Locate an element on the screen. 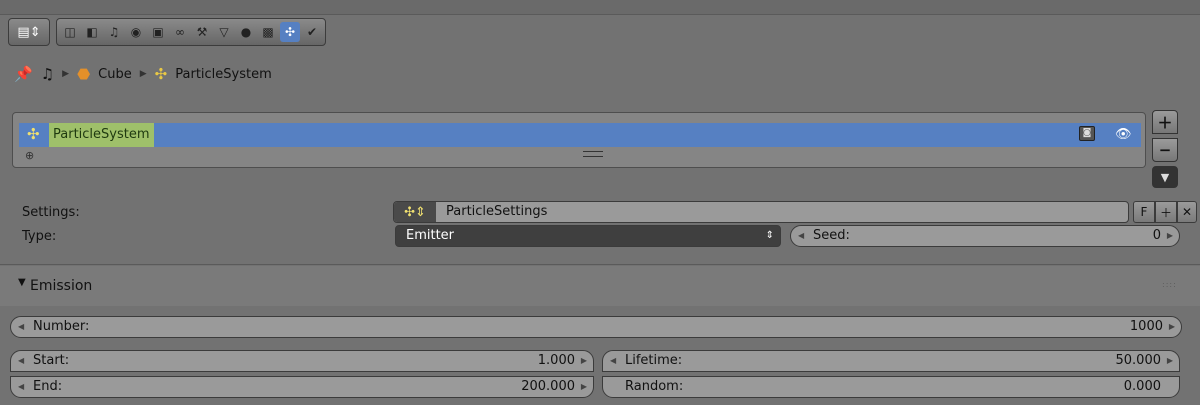 Image resolution: width=1200 pixels, height=405 pixels. particle-system-list: ✣ ParticleSystem ◙ 👁 ⊕ is located at coordinates (579, 140).